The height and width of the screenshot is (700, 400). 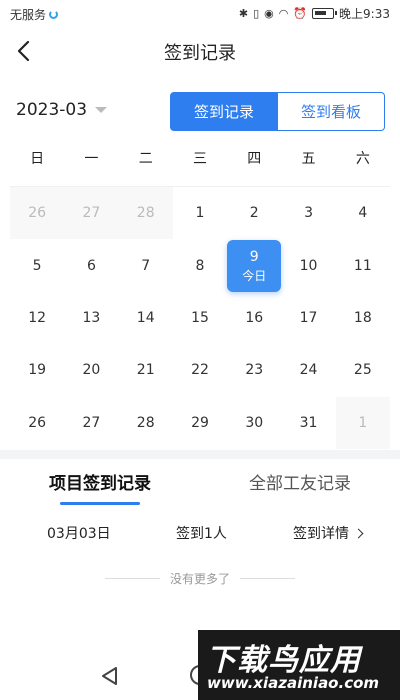 I want to click on calendar-day: 19, so click(x=37, y=370).